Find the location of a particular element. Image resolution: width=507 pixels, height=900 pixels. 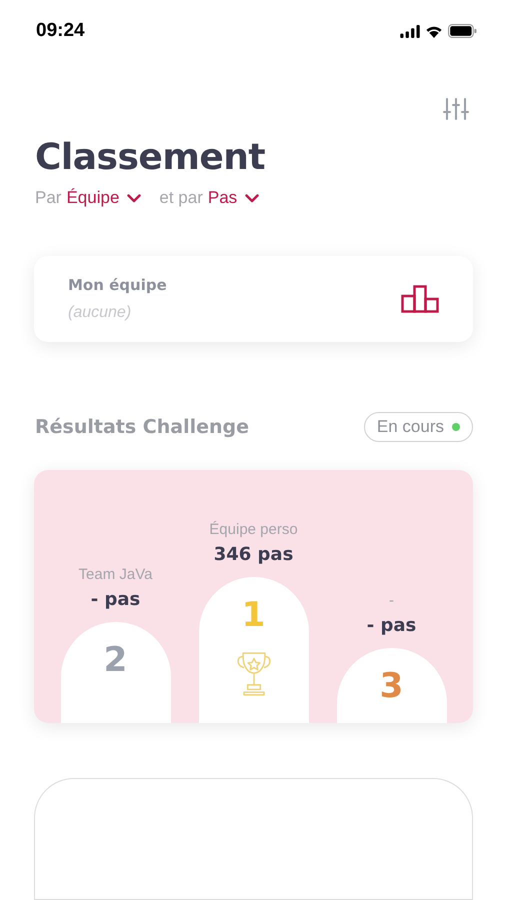

podium-icon is located at coordinates (420, 298).